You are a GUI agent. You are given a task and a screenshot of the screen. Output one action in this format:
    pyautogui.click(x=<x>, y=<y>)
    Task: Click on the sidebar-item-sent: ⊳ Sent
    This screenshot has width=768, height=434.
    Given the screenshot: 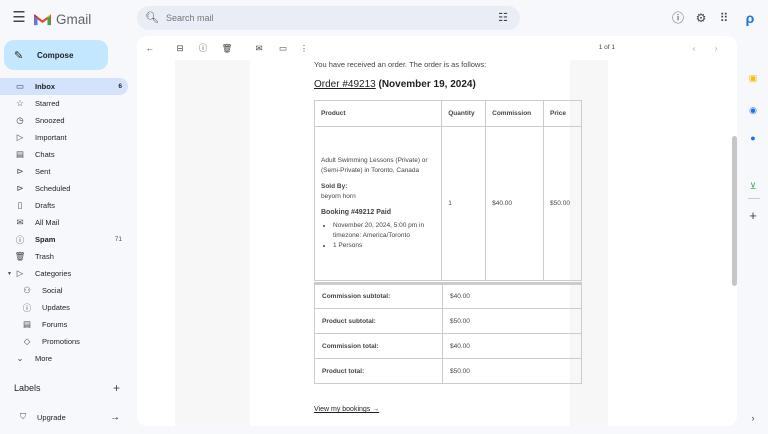 What is the action you would take?
    pyautogui.click(x=64, y=171)
    